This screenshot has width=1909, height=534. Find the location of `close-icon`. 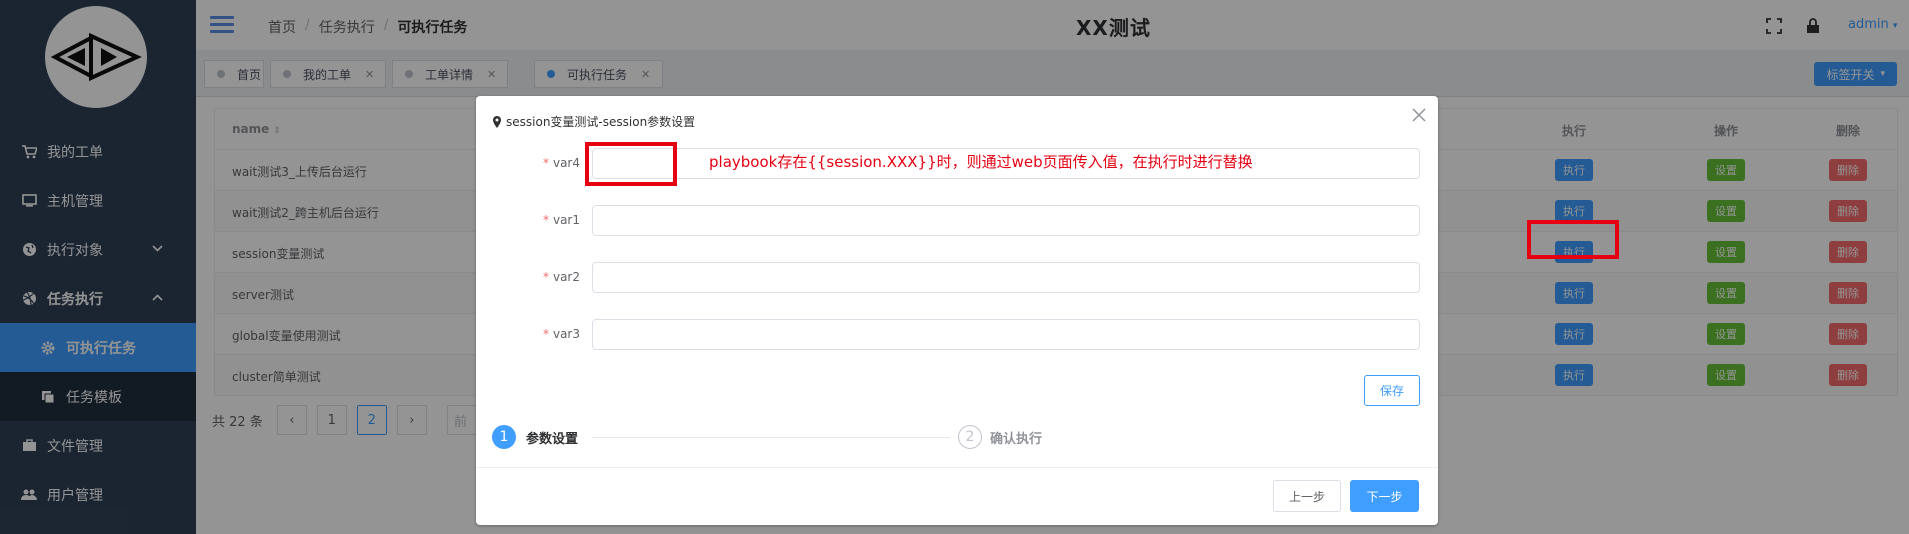

close-icon is located at coordinates (1419, 115).